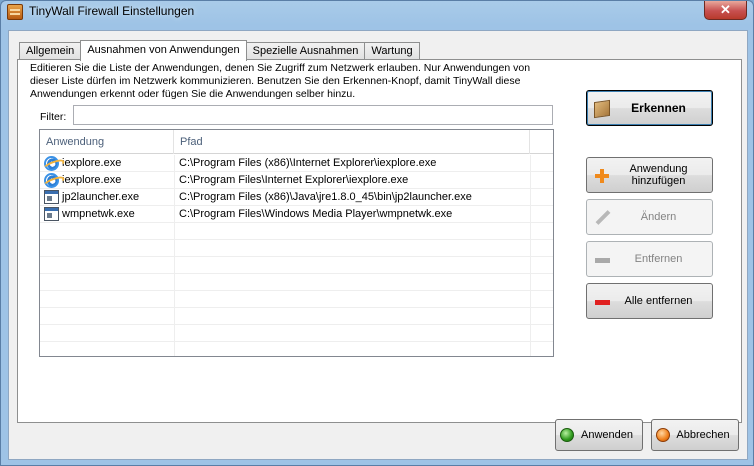 The width and height of the screenshot is (754, 466). Describe the element at coordinates (98, 214) in the screenshot. I see `app-name: wmpnetwk.exe` at that location.